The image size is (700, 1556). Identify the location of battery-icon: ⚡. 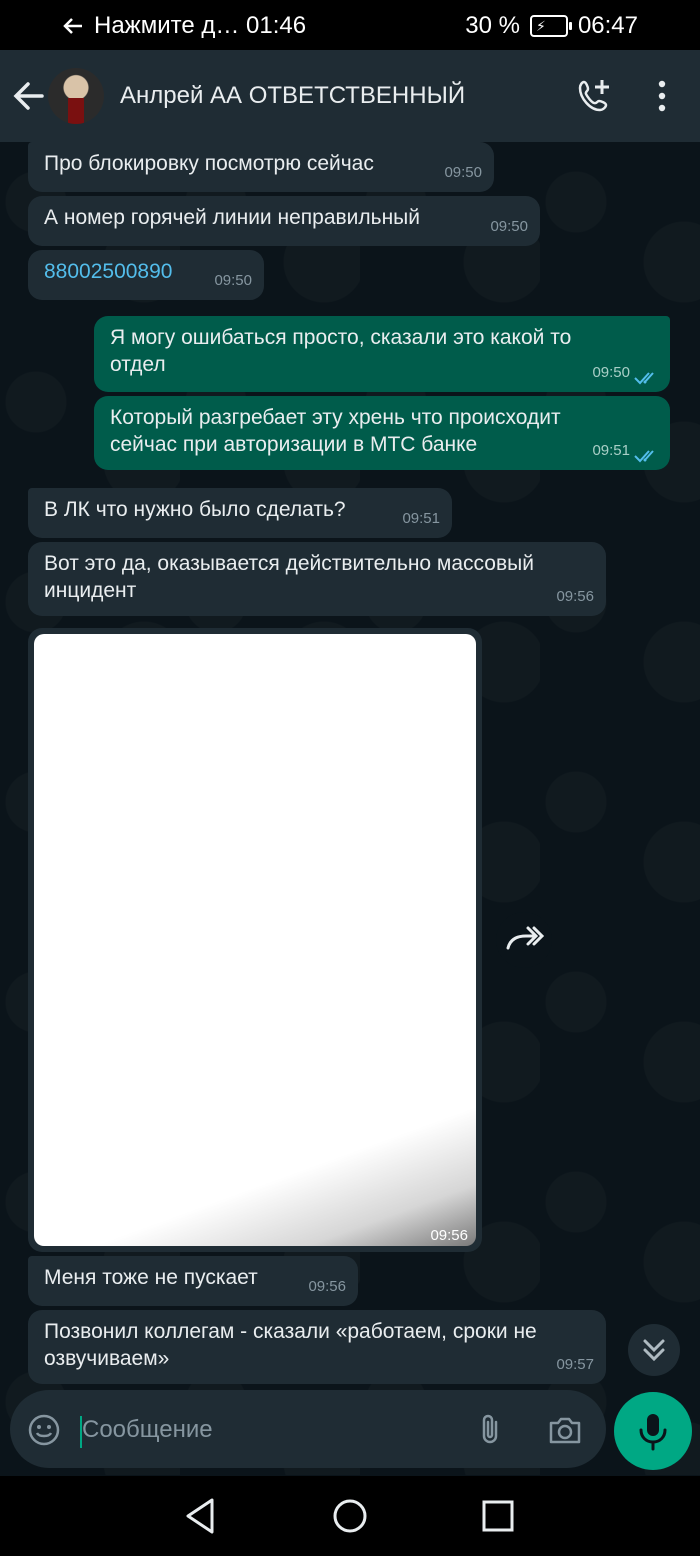
(550, 26).